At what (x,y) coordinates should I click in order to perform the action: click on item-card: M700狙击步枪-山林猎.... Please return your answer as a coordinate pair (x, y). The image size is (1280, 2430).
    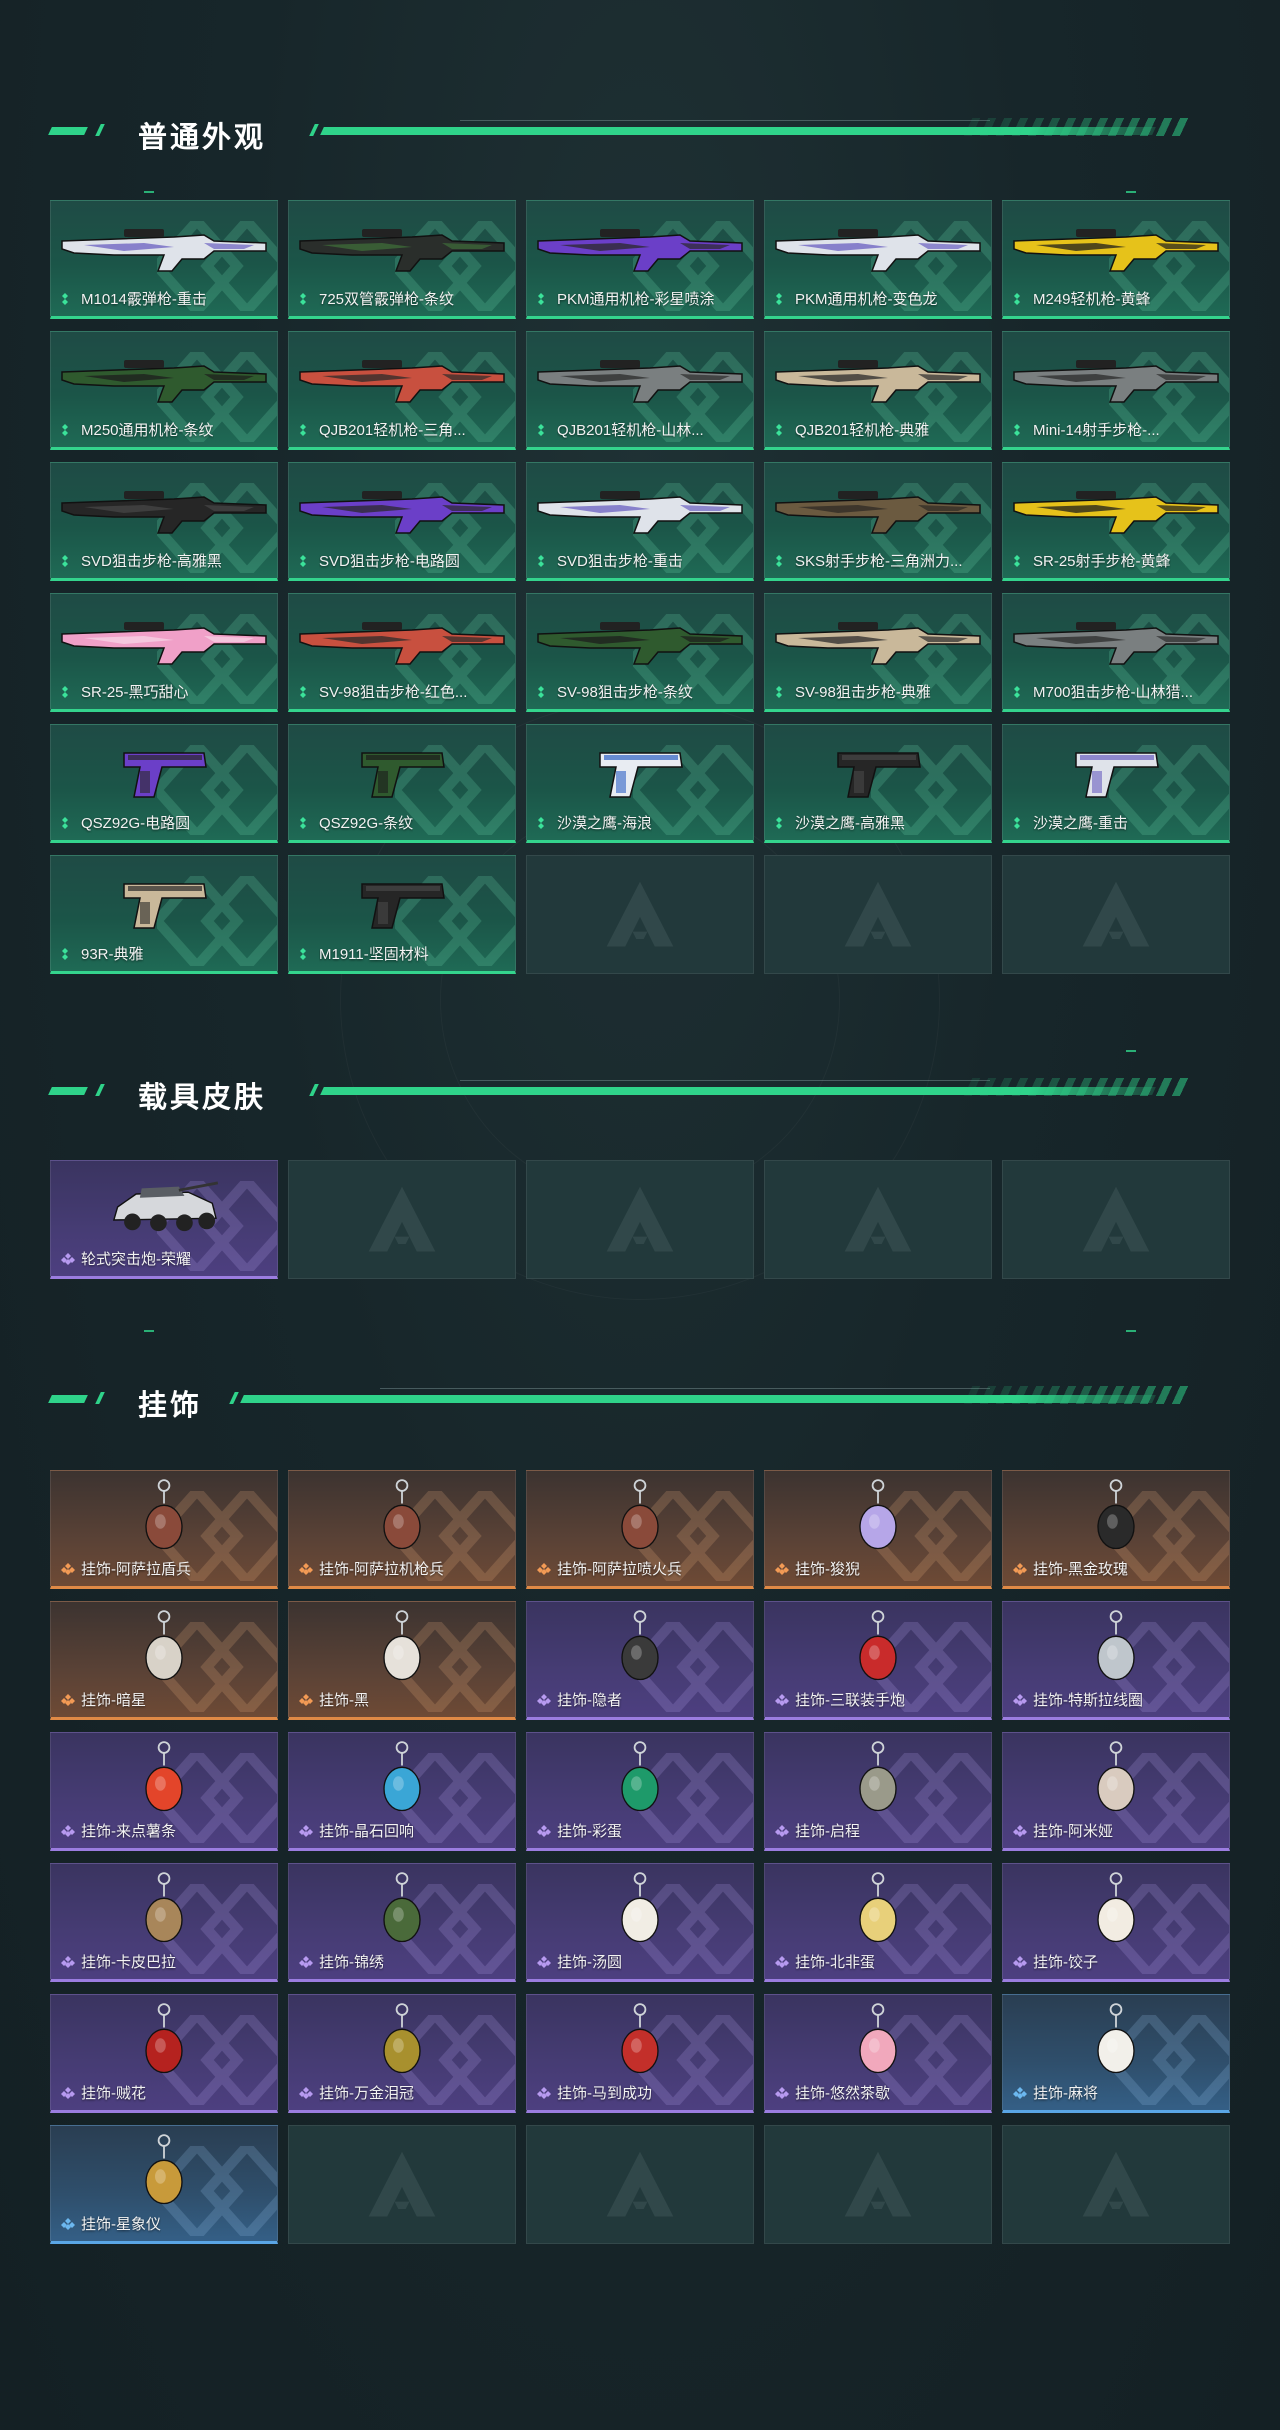
    Looking at the image, I should click on (1116, 652).